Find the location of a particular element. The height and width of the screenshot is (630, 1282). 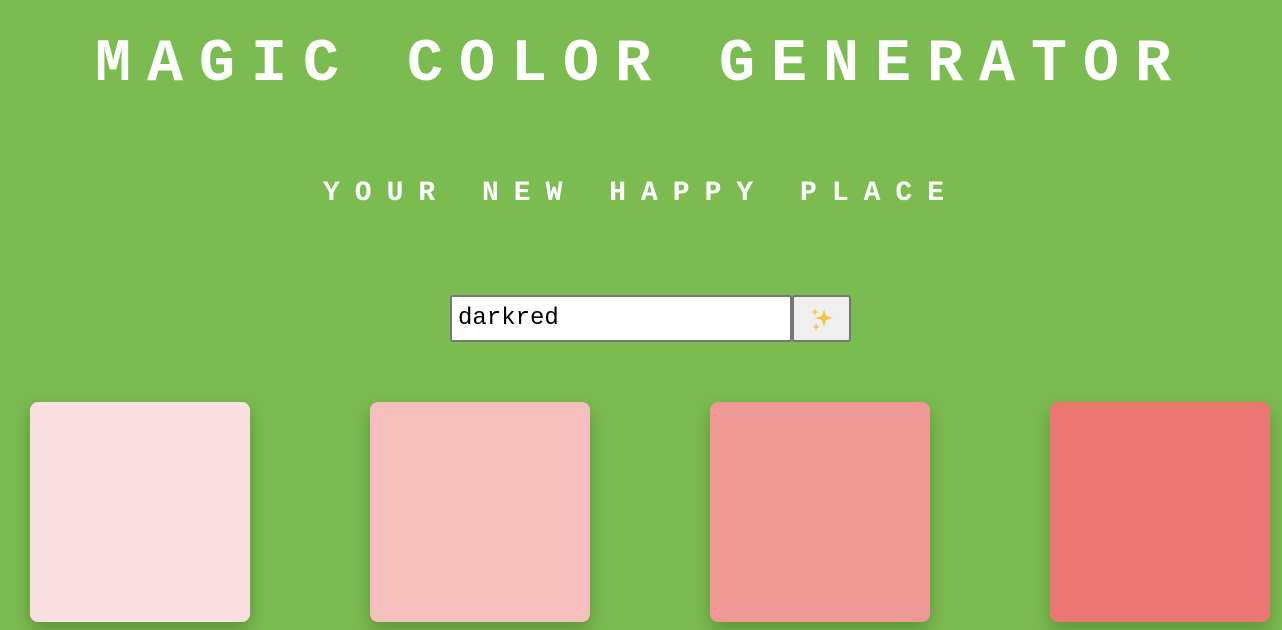

color-form is located at coordinates (650, 318).